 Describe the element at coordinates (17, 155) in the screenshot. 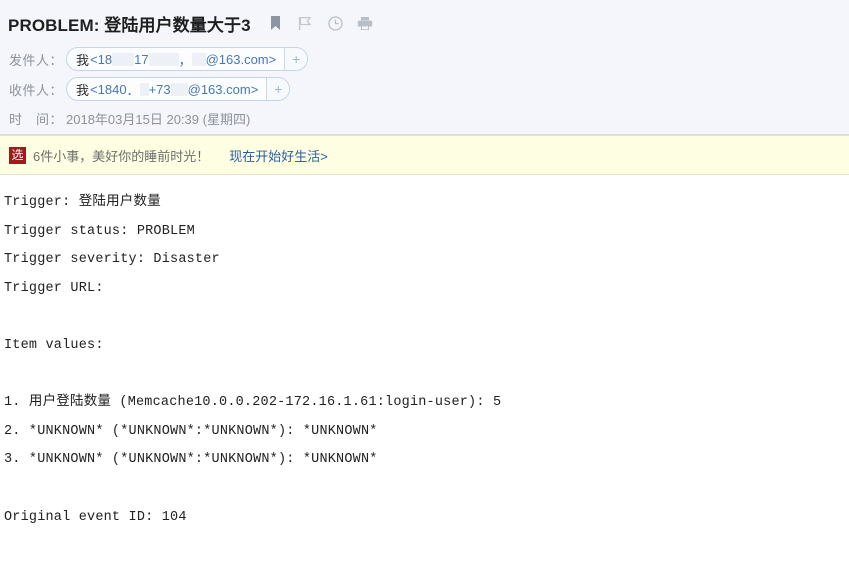

I see `ad-badge-icon: 选` at that location.